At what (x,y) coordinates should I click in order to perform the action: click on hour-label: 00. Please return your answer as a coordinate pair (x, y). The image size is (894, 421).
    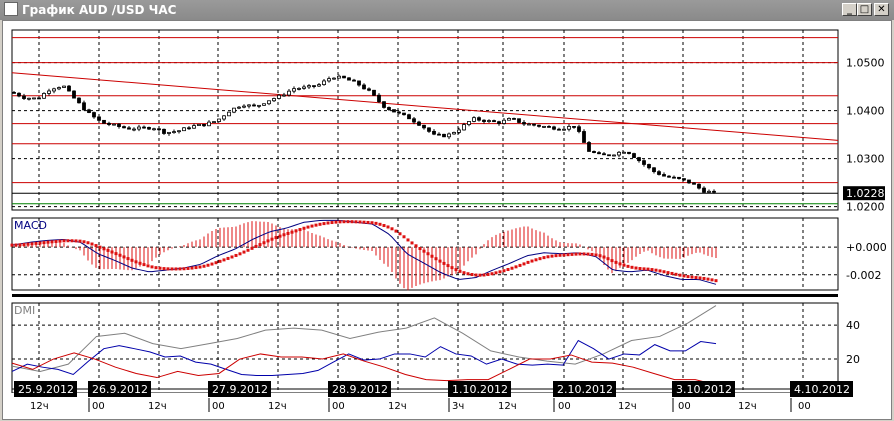
    Looking at the image, I should click on (684, 406).